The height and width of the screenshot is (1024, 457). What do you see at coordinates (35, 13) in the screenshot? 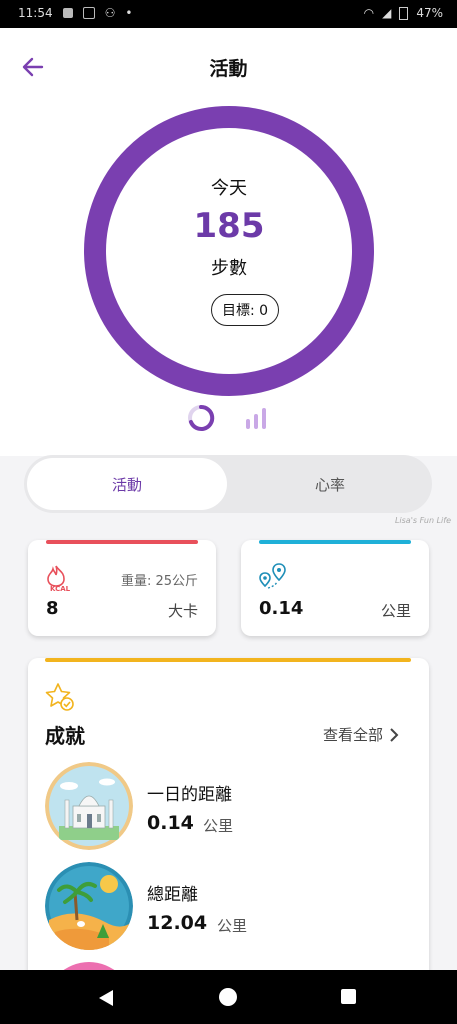
I see `status-time: 11:54` at bounding box center [35, 13].